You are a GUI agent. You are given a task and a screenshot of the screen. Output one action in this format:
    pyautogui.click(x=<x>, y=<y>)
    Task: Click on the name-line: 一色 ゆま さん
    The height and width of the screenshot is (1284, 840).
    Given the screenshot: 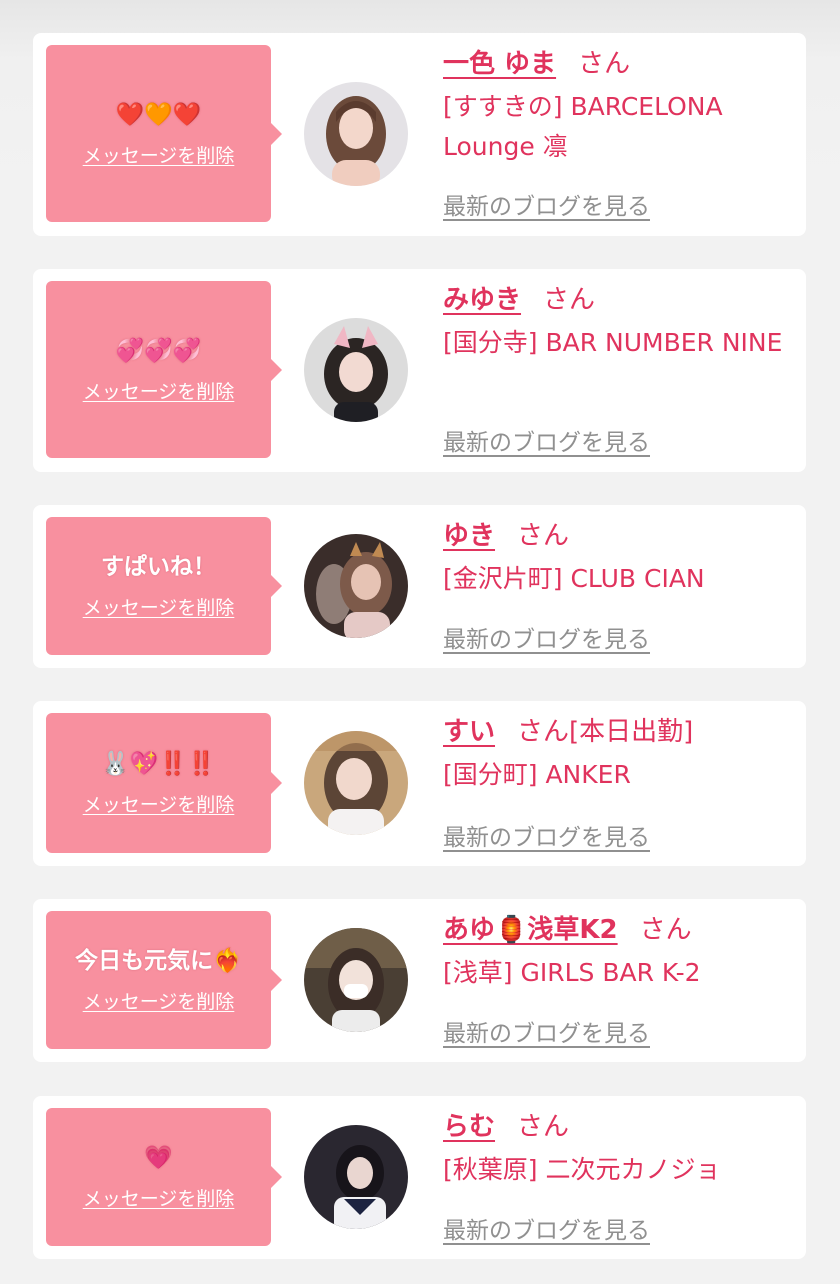 What is the action you would take?
    pyautogui.click(x=618, y=64)
    